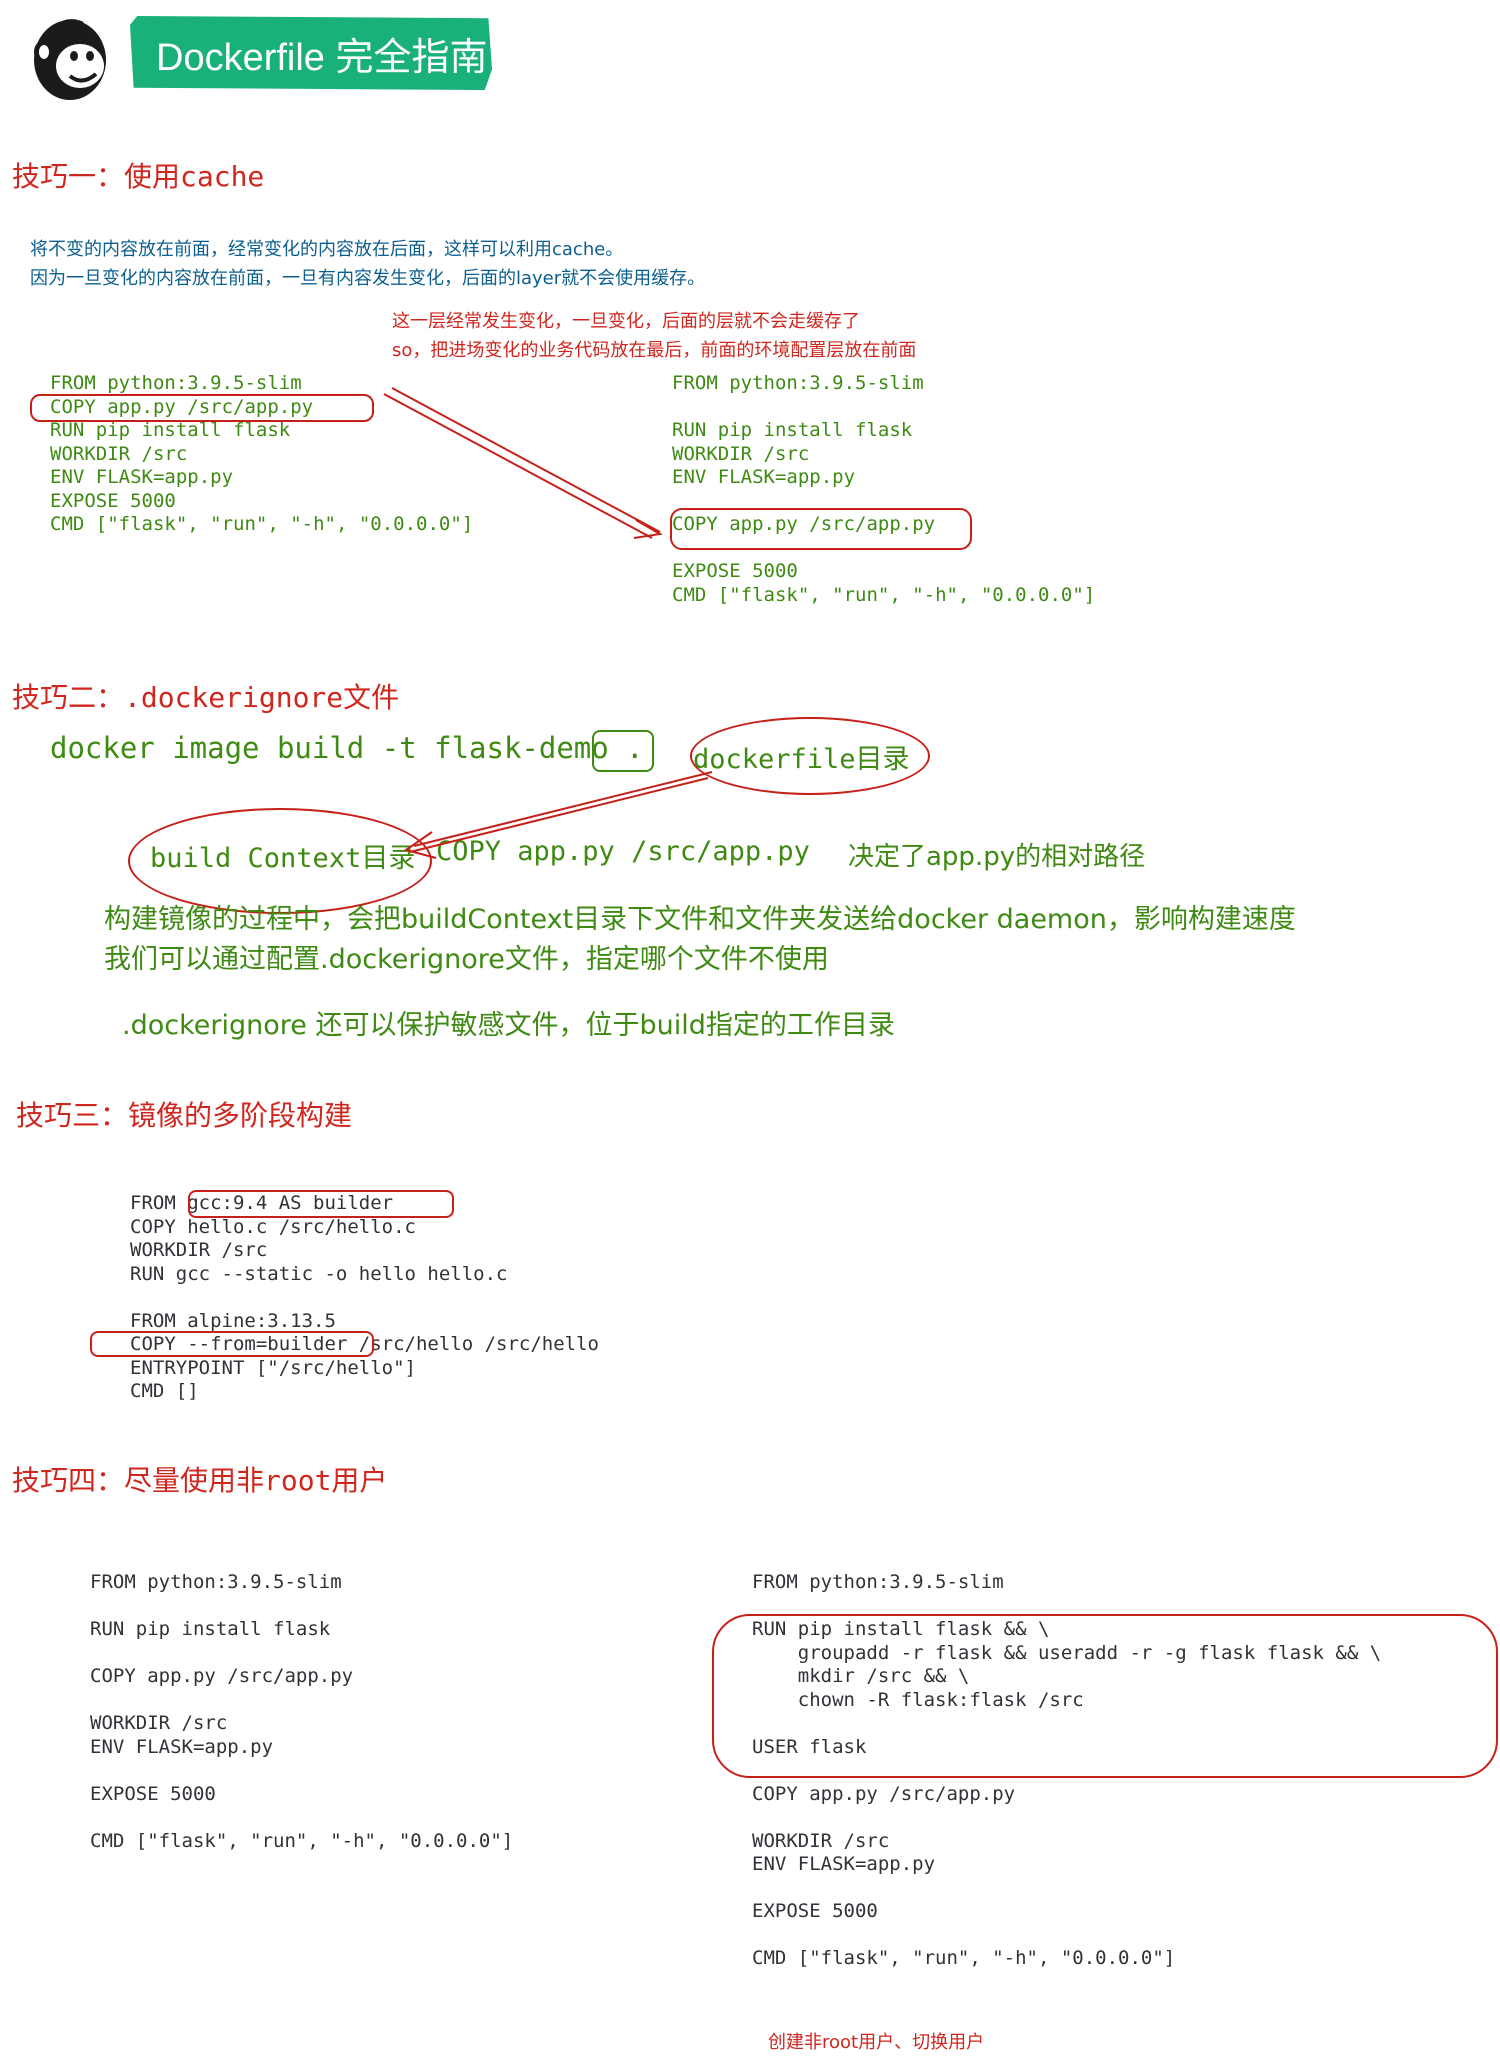 Image resolution: width=1500 pixels, height=2059 pixels. What do you see at coordinates (523, 463) in the screenshot?
I see `move-copy-arrow-icon` at bounding box center [523, 463].